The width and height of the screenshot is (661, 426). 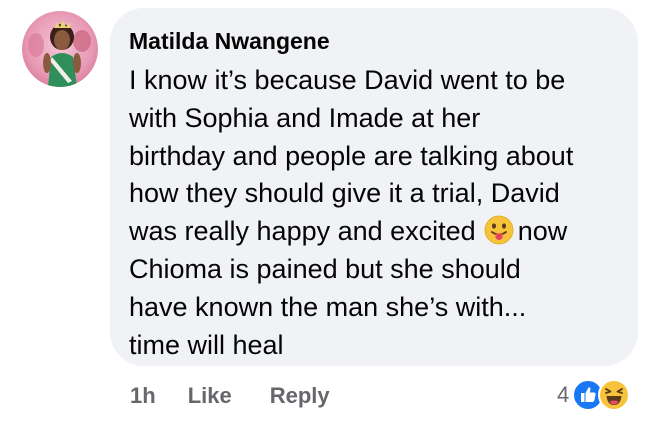 I want to click on comment-actions: 1h Like Reply, so click(x=230, y=396).